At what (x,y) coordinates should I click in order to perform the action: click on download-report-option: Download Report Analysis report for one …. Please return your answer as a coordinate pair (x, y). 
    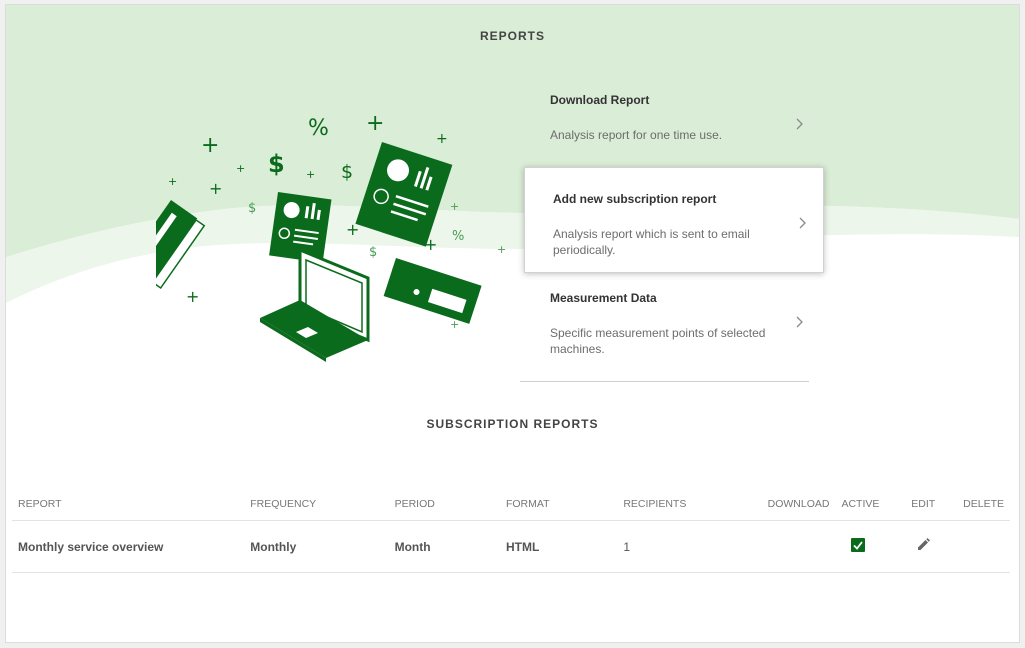
    Looking at the image, I should click on (671, 122).